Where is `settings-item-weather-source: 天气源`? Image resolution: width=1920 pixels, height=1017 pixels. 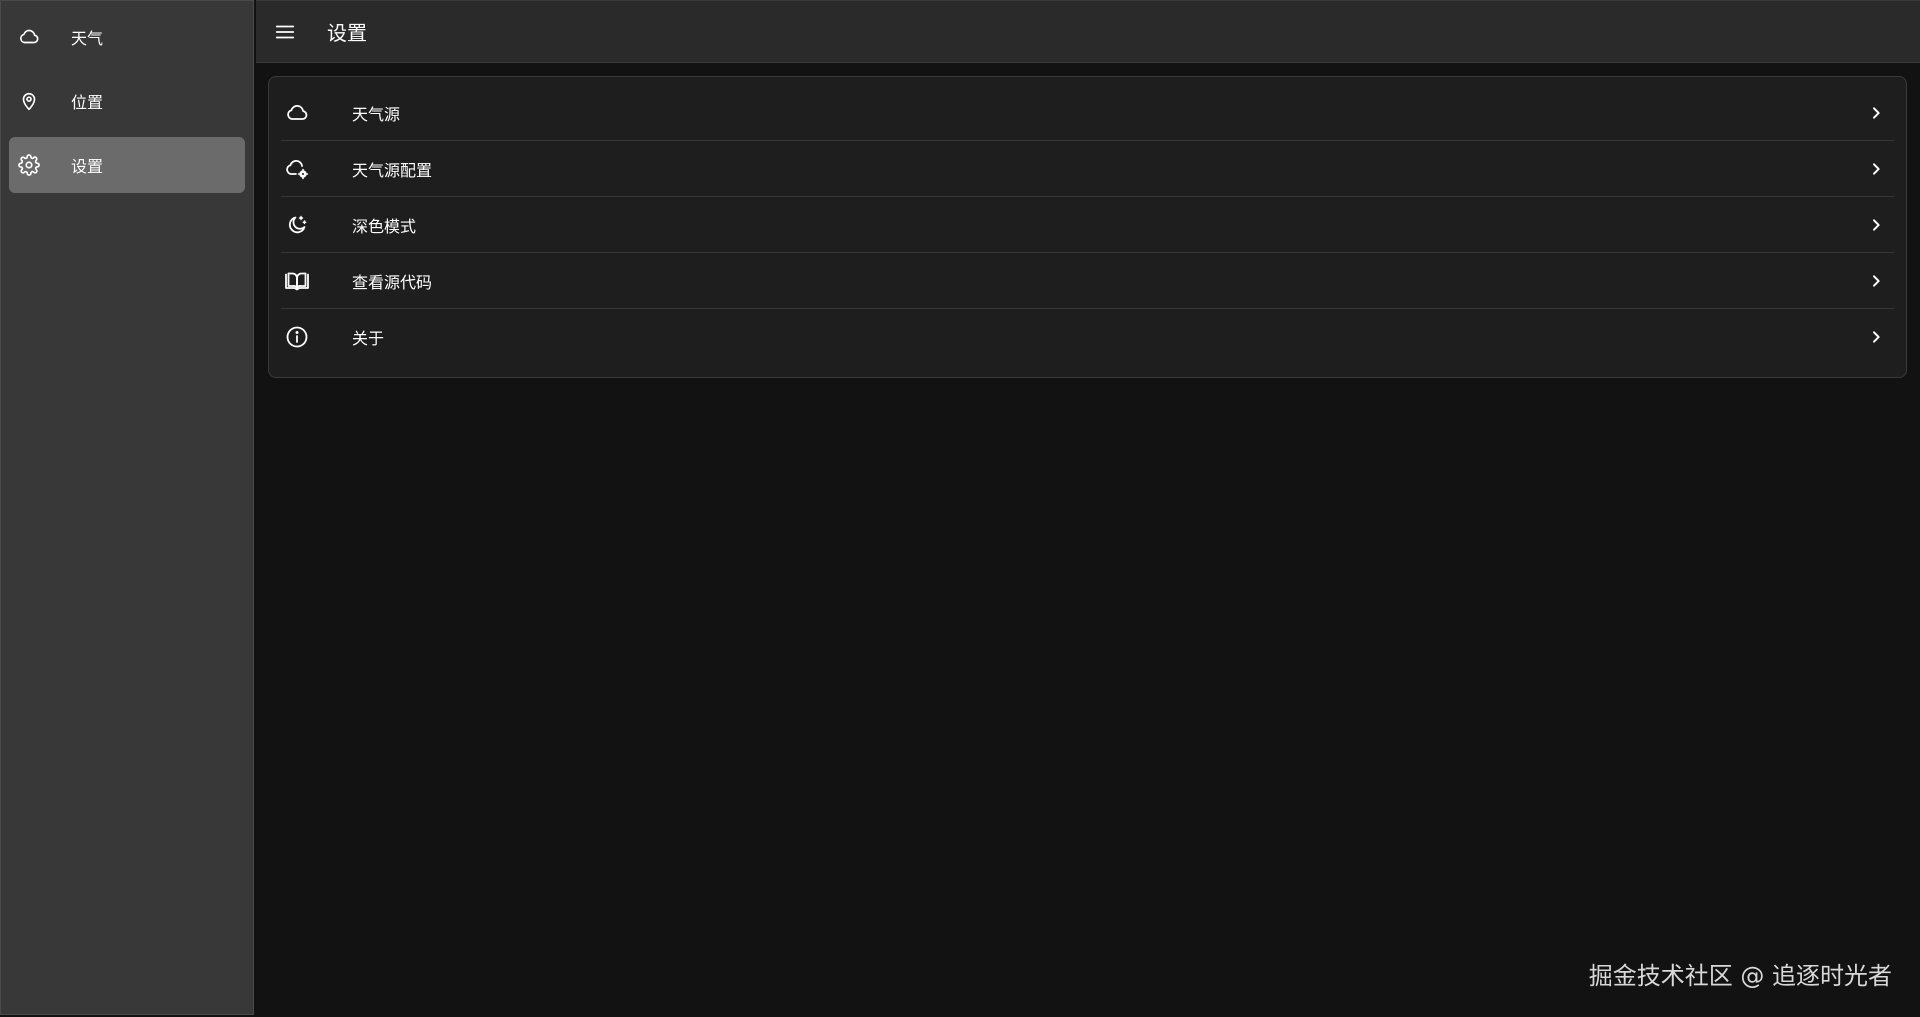 settings-item-weather-source: 天气源 is located at coordinates (1087, 113).